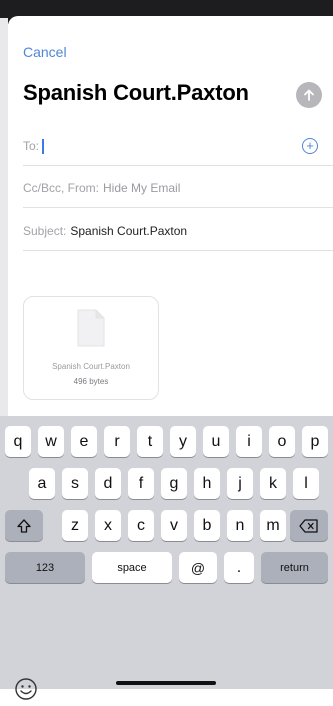 Image resolution: width=333 pixels, height=706 pixels. What do you see at coordinates (75, 525) in the screenshot?
I see `key-z: z` at bounding box center [75, 525].